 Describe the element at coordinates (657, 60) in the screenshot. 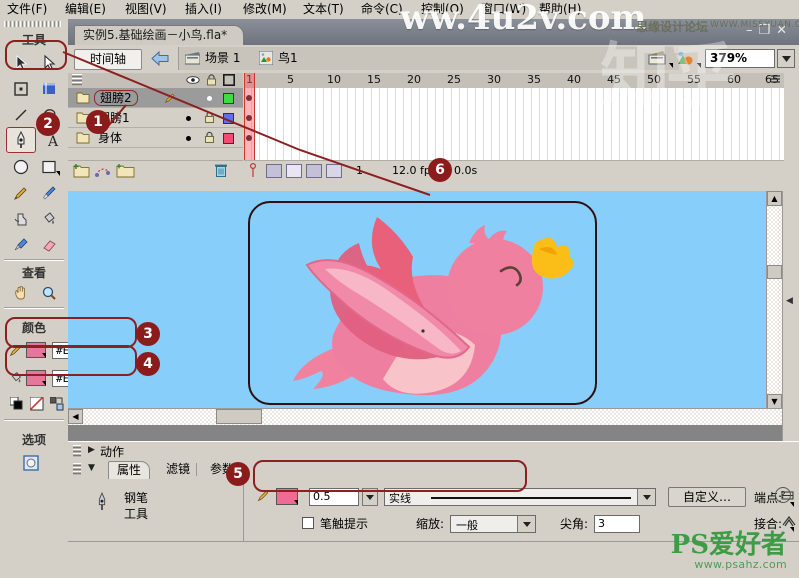

I see `edit-scene-icon` at that location.